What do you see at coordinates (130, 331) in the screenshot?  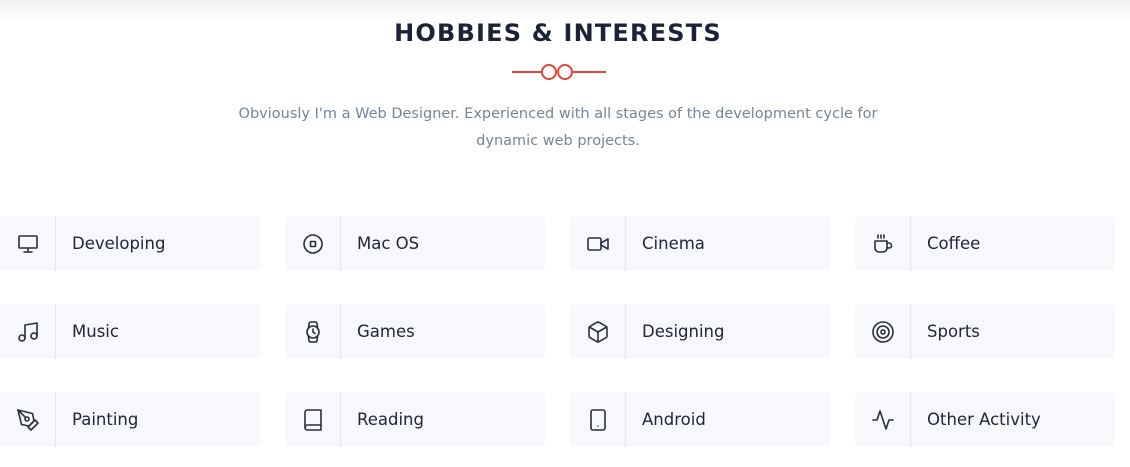 I see `hobby-card-music: Music` at bounding box center [130, 331].